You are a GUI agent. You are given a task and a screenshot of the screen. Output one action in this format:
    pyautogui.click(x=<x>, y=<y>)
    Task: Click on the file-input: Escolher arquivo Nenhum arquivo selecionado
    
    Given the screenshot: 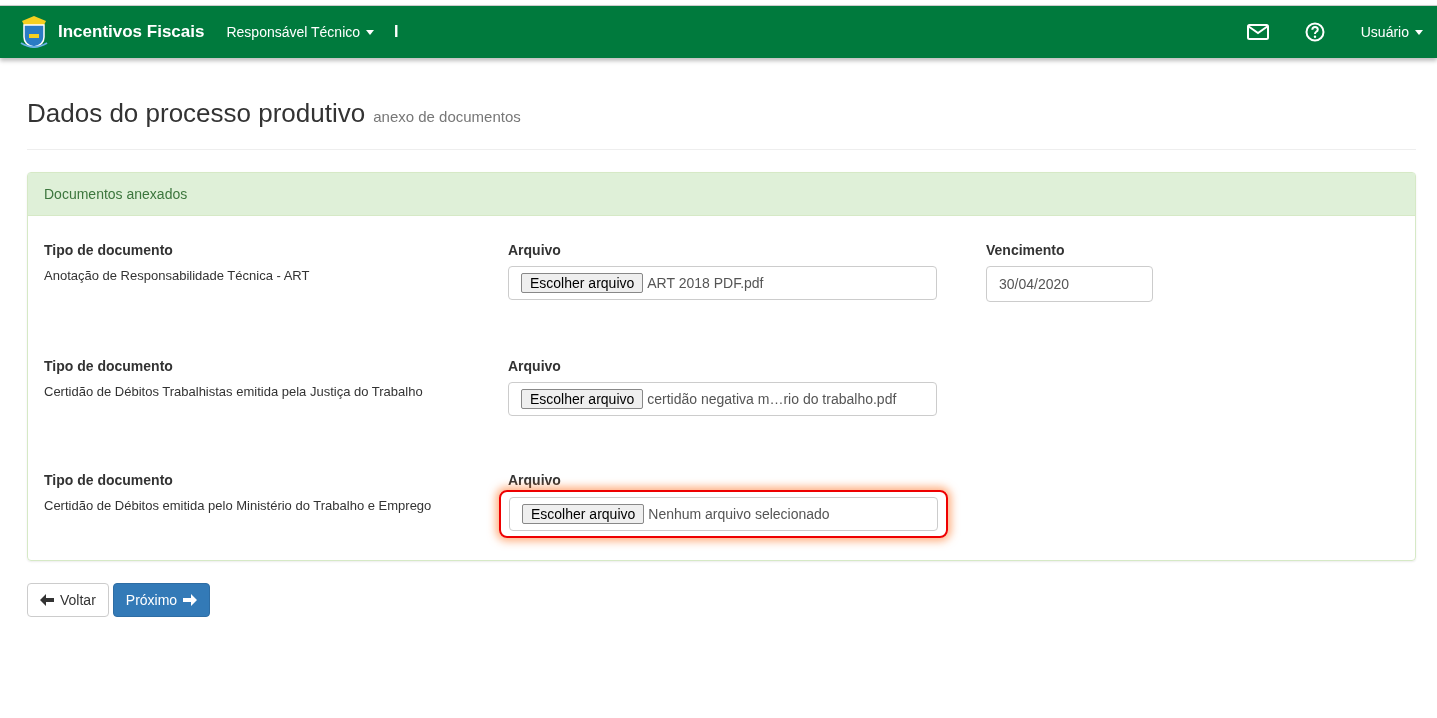 What is the action you would take?
    pyautogui.click(x=723, y=514)
    